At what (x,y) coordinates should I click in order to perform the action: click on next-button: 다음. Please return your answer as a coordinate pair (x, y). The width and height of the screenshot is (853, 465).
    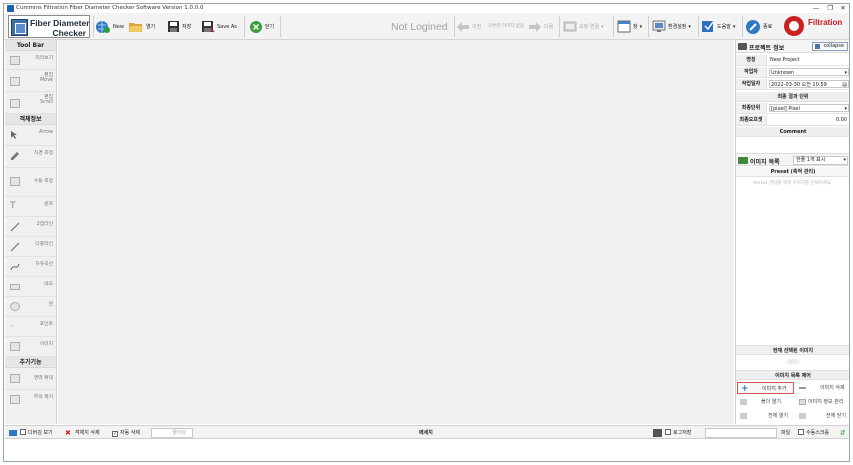
    Looking at the image, I should click on (540, 26).